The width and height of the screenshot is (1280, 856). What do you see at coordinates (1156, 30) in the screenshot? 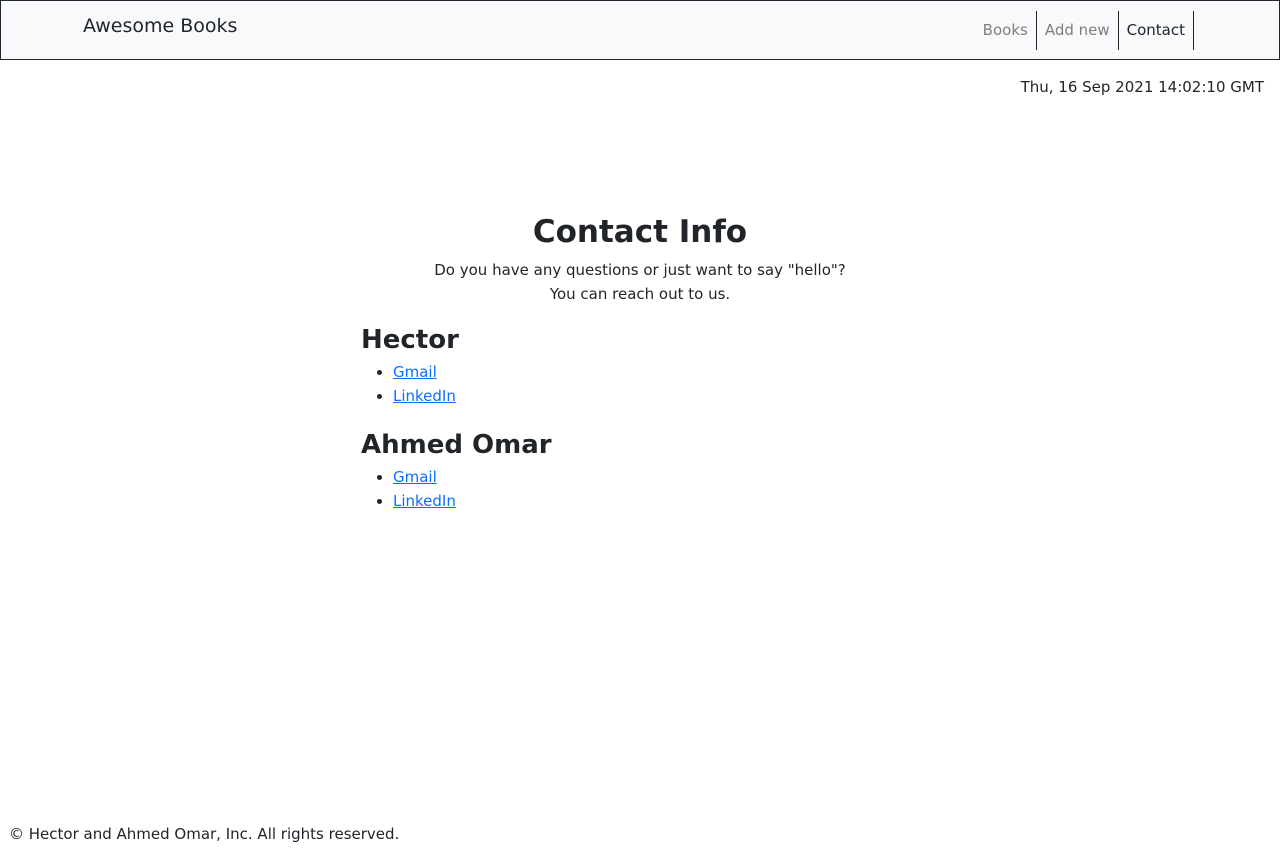
I see `nav-item-contact: Contact` at bounding box center [1156, 30].